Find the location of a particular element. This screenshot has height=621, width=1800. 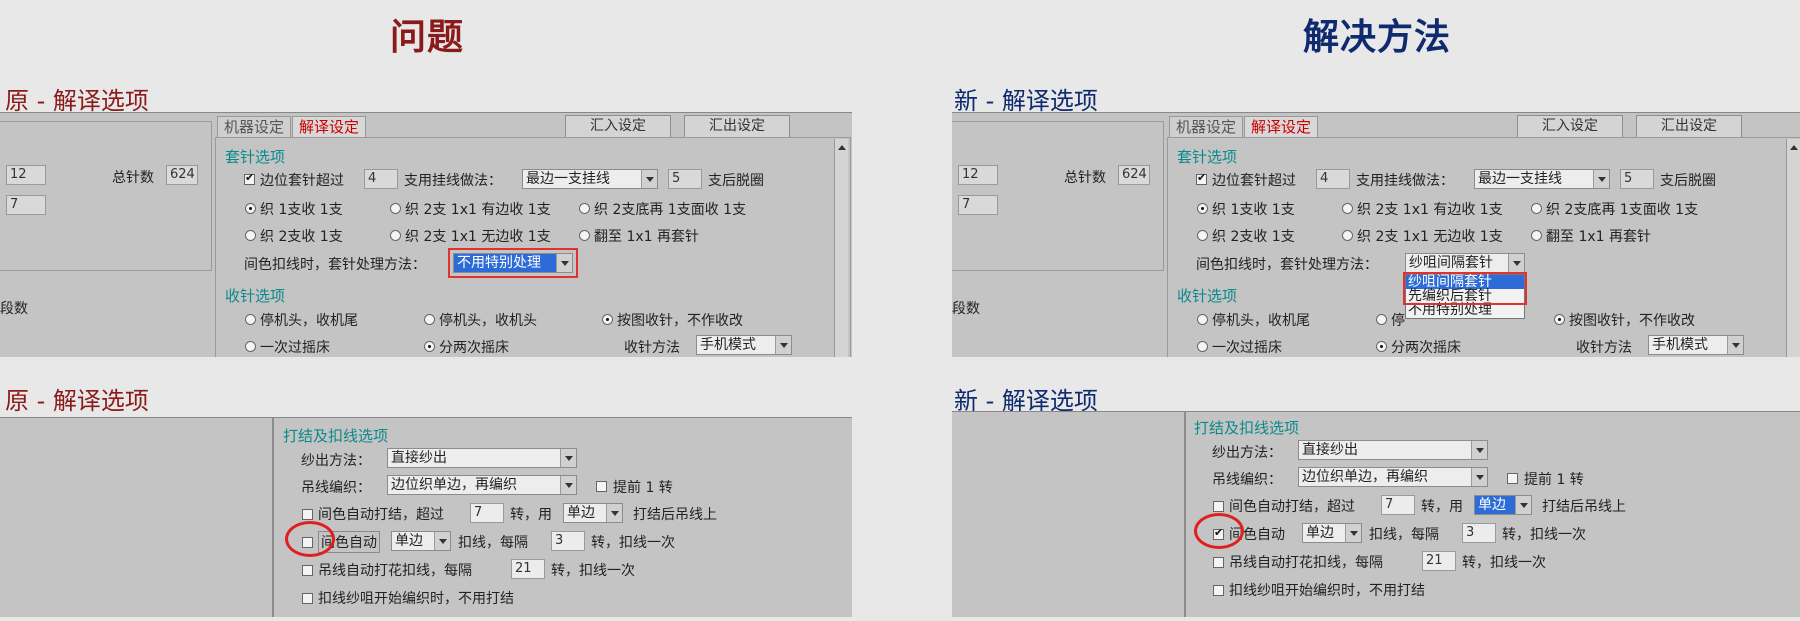

highlight-box is located at coordinates (513, 263).